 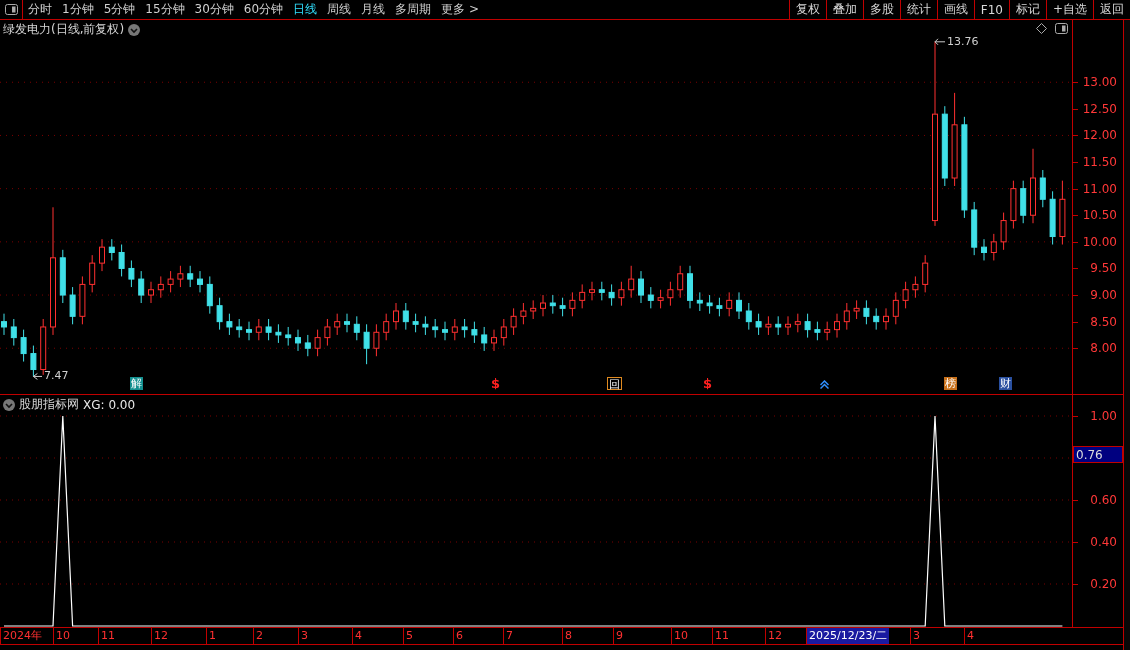 What do you see at coordinates (413, 9) in the screenshot?
I see `period-tab: 多周期` at bounding box center [413, 9].